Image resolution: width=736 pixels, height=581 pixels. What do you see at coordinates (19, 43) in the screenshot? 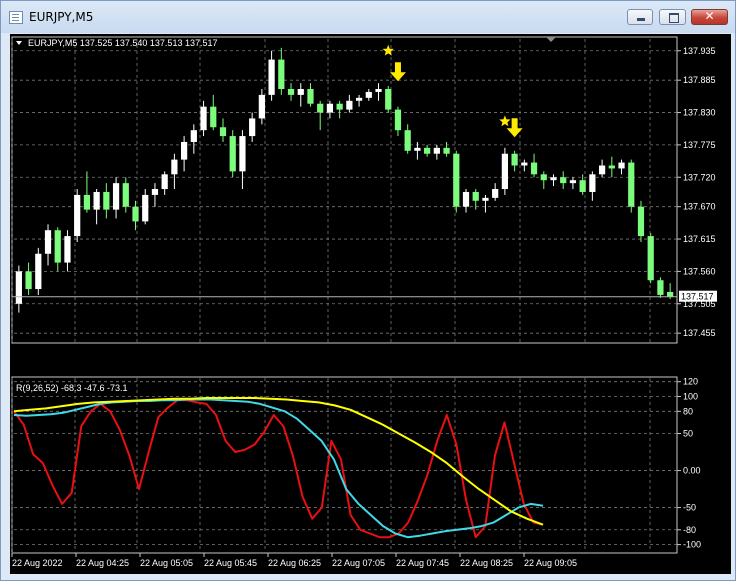
I see `chart-menu-triangle-icon` at bounding box center [19, 43].